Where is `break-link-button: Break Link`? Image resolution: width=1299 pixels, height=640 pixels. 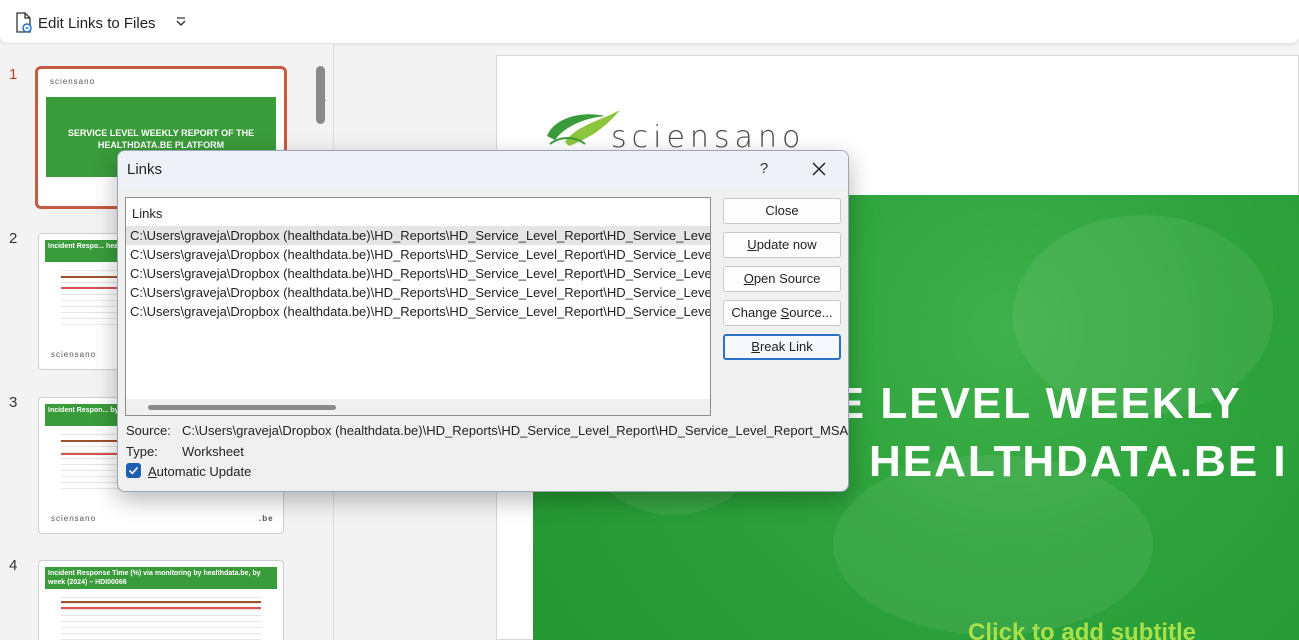
break-link-button: Break Link is located at coordinates (782, 347).